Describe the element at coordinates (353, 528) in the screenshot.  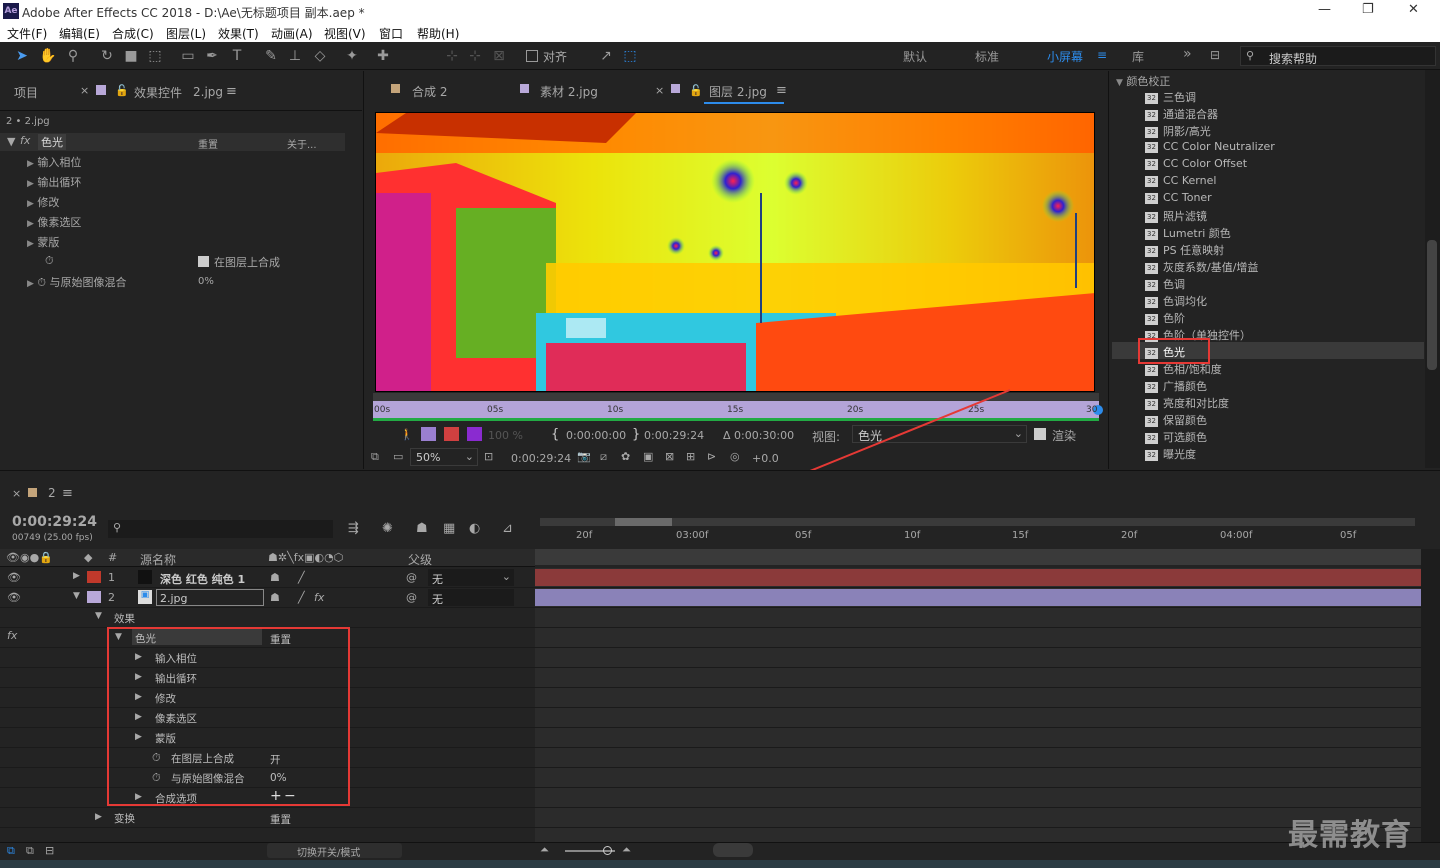
I see `comp-mini-flowchart-icon: ⇶` at that location.